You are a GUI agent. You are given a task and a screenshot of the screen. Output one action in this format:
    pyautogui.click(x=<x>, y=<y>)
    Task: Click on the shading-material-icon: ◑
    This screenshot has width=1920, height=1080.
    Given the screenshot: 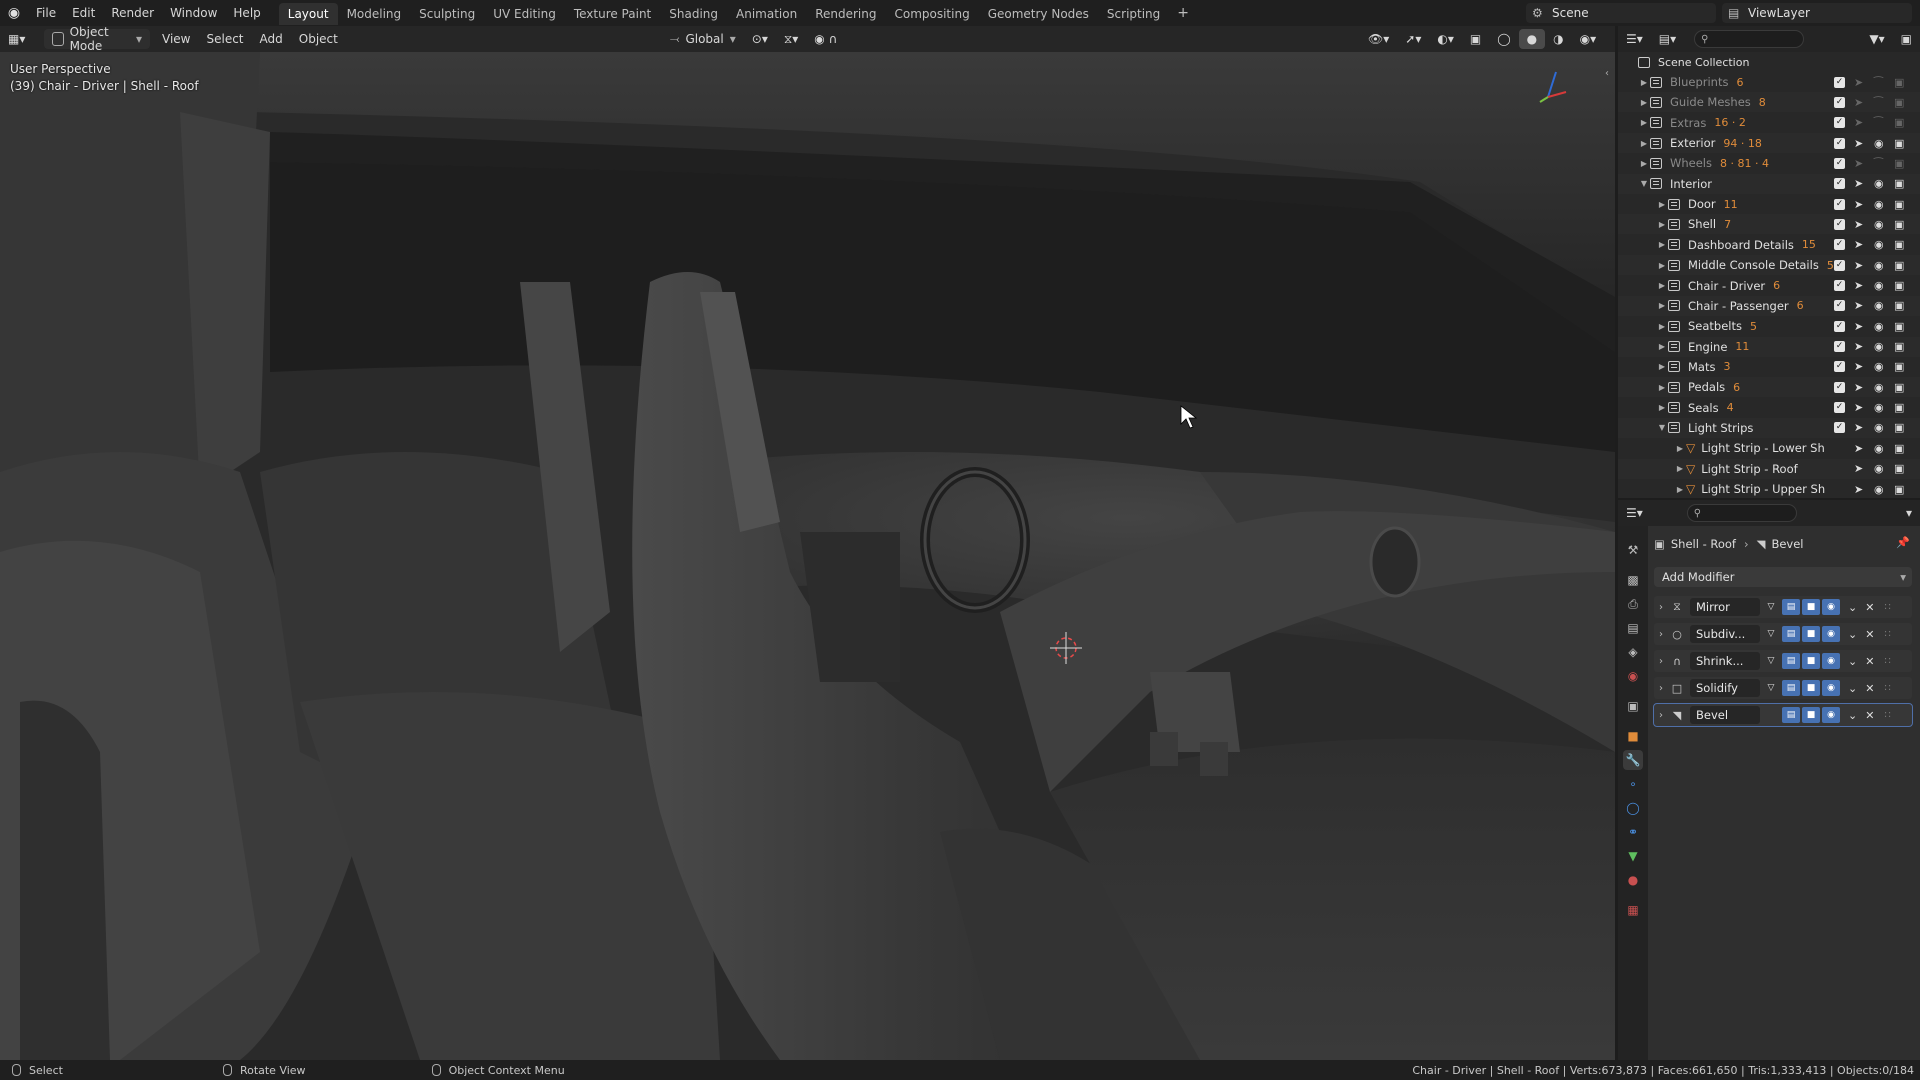 What is the action you would take?
    pyautogui.click(x=1558, y=39)
    